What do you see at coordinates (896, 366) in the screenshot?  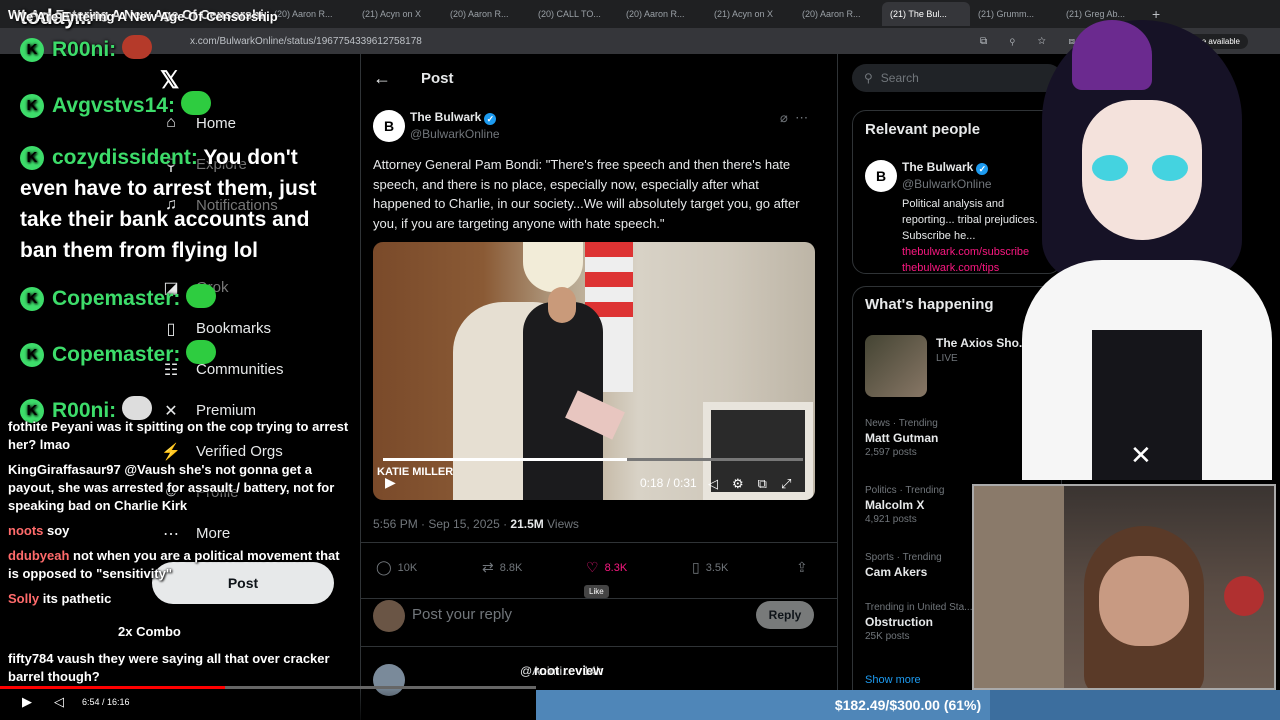 I see `live-thumbnail` at bounding box center [896, 366].